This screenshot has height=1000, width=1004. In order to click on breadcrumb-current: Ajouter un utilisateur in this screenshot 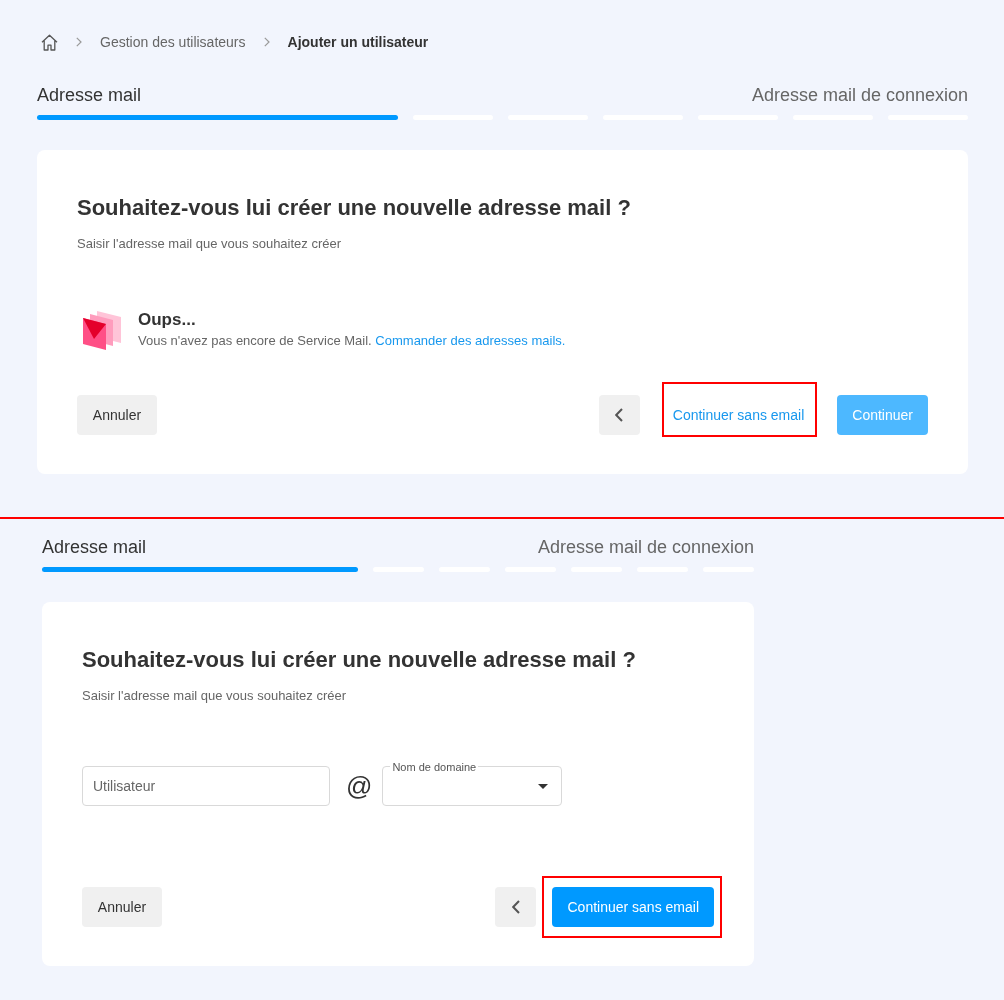, I will do `click(358, 42)`.